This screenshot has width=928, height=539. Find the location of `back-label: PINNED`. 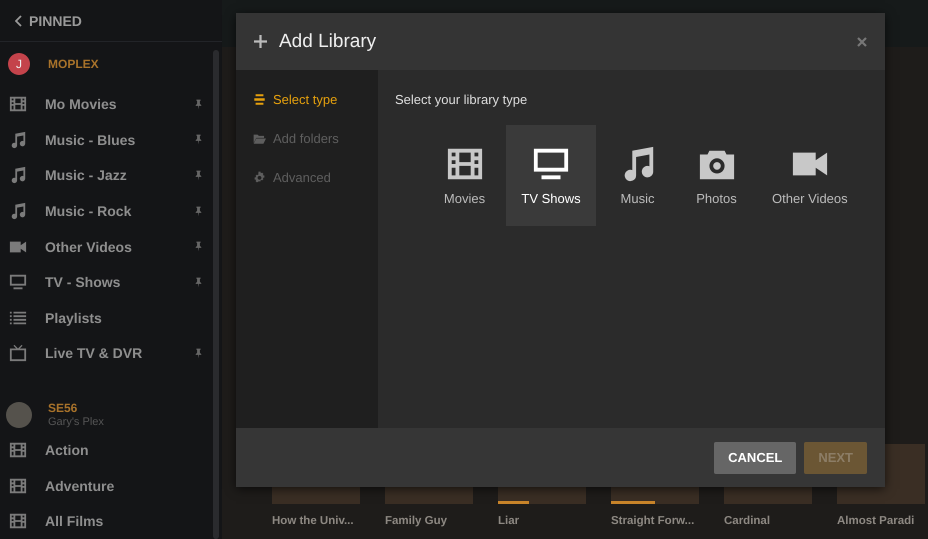

back-label: PINNED is located at coordinates (55, 20).